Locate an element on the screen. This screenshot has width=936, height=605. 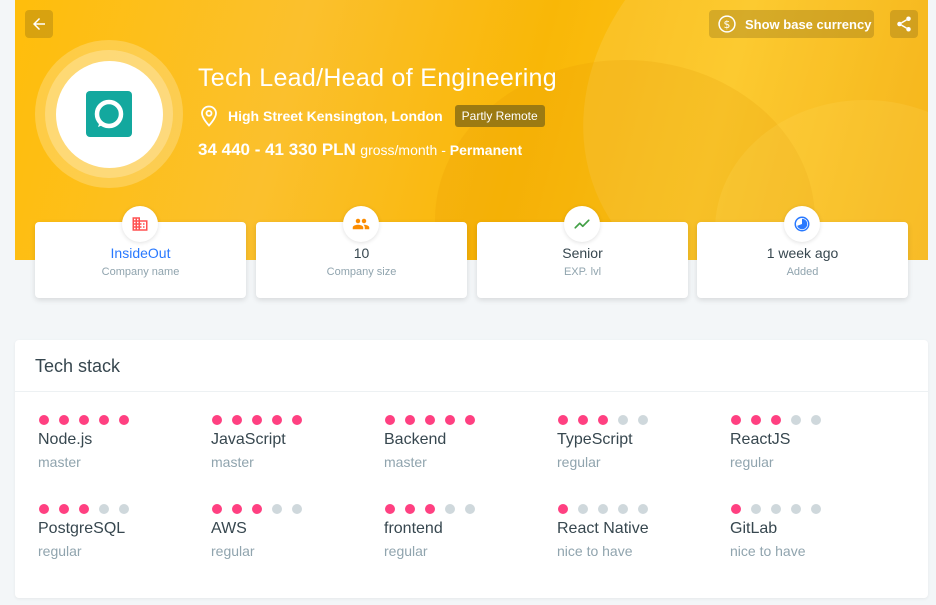
date-added-value: 1 week ago is located at coordinates (802, 253).